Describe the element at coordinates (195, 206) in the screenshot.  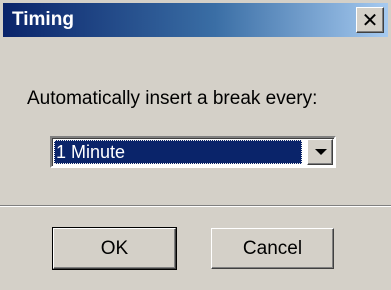
I see `divider` at that location.